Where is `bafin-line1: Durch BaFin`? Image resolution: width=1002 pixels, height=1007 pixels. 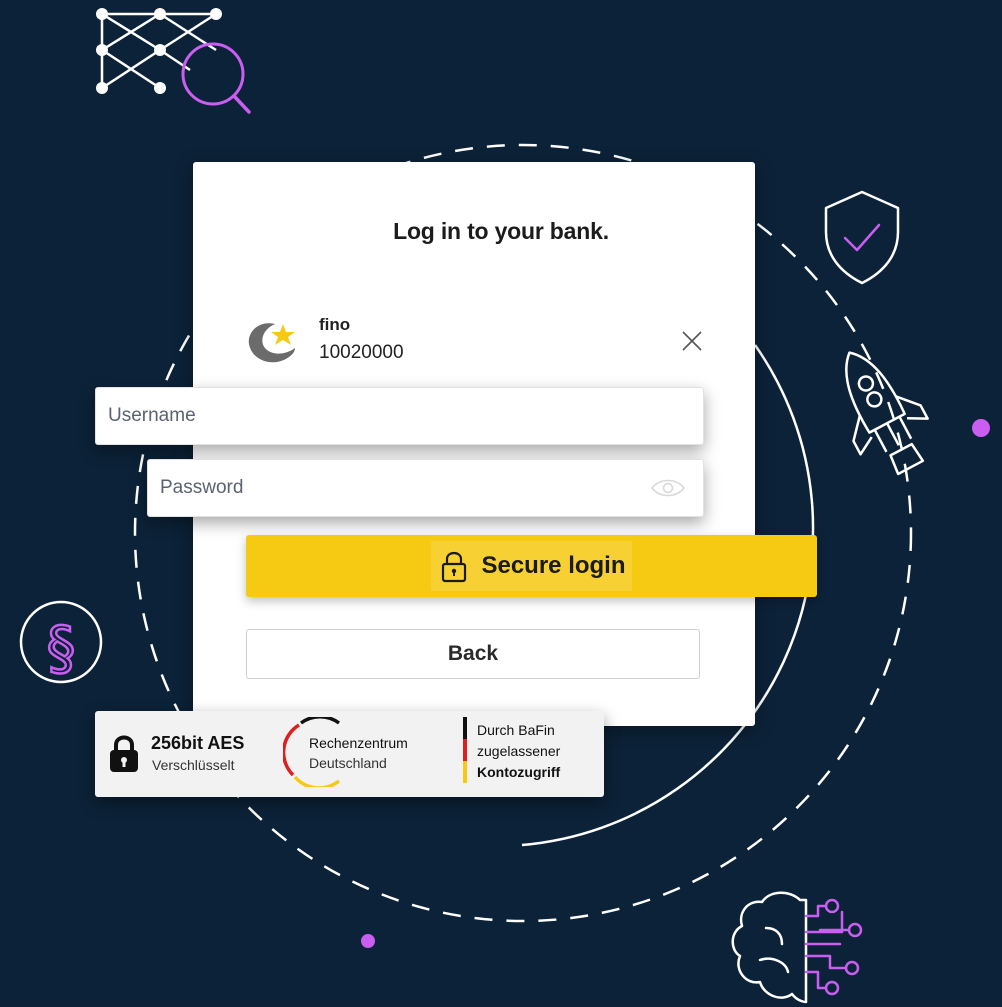
bafin-line1: Durch BaFin is located at coordinates (516, 730).